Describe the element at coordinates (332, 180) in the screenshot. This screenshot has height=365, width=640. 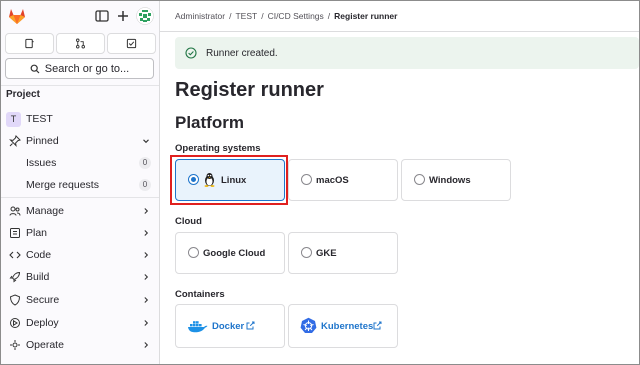
I see `option-label: macOS` at that location.